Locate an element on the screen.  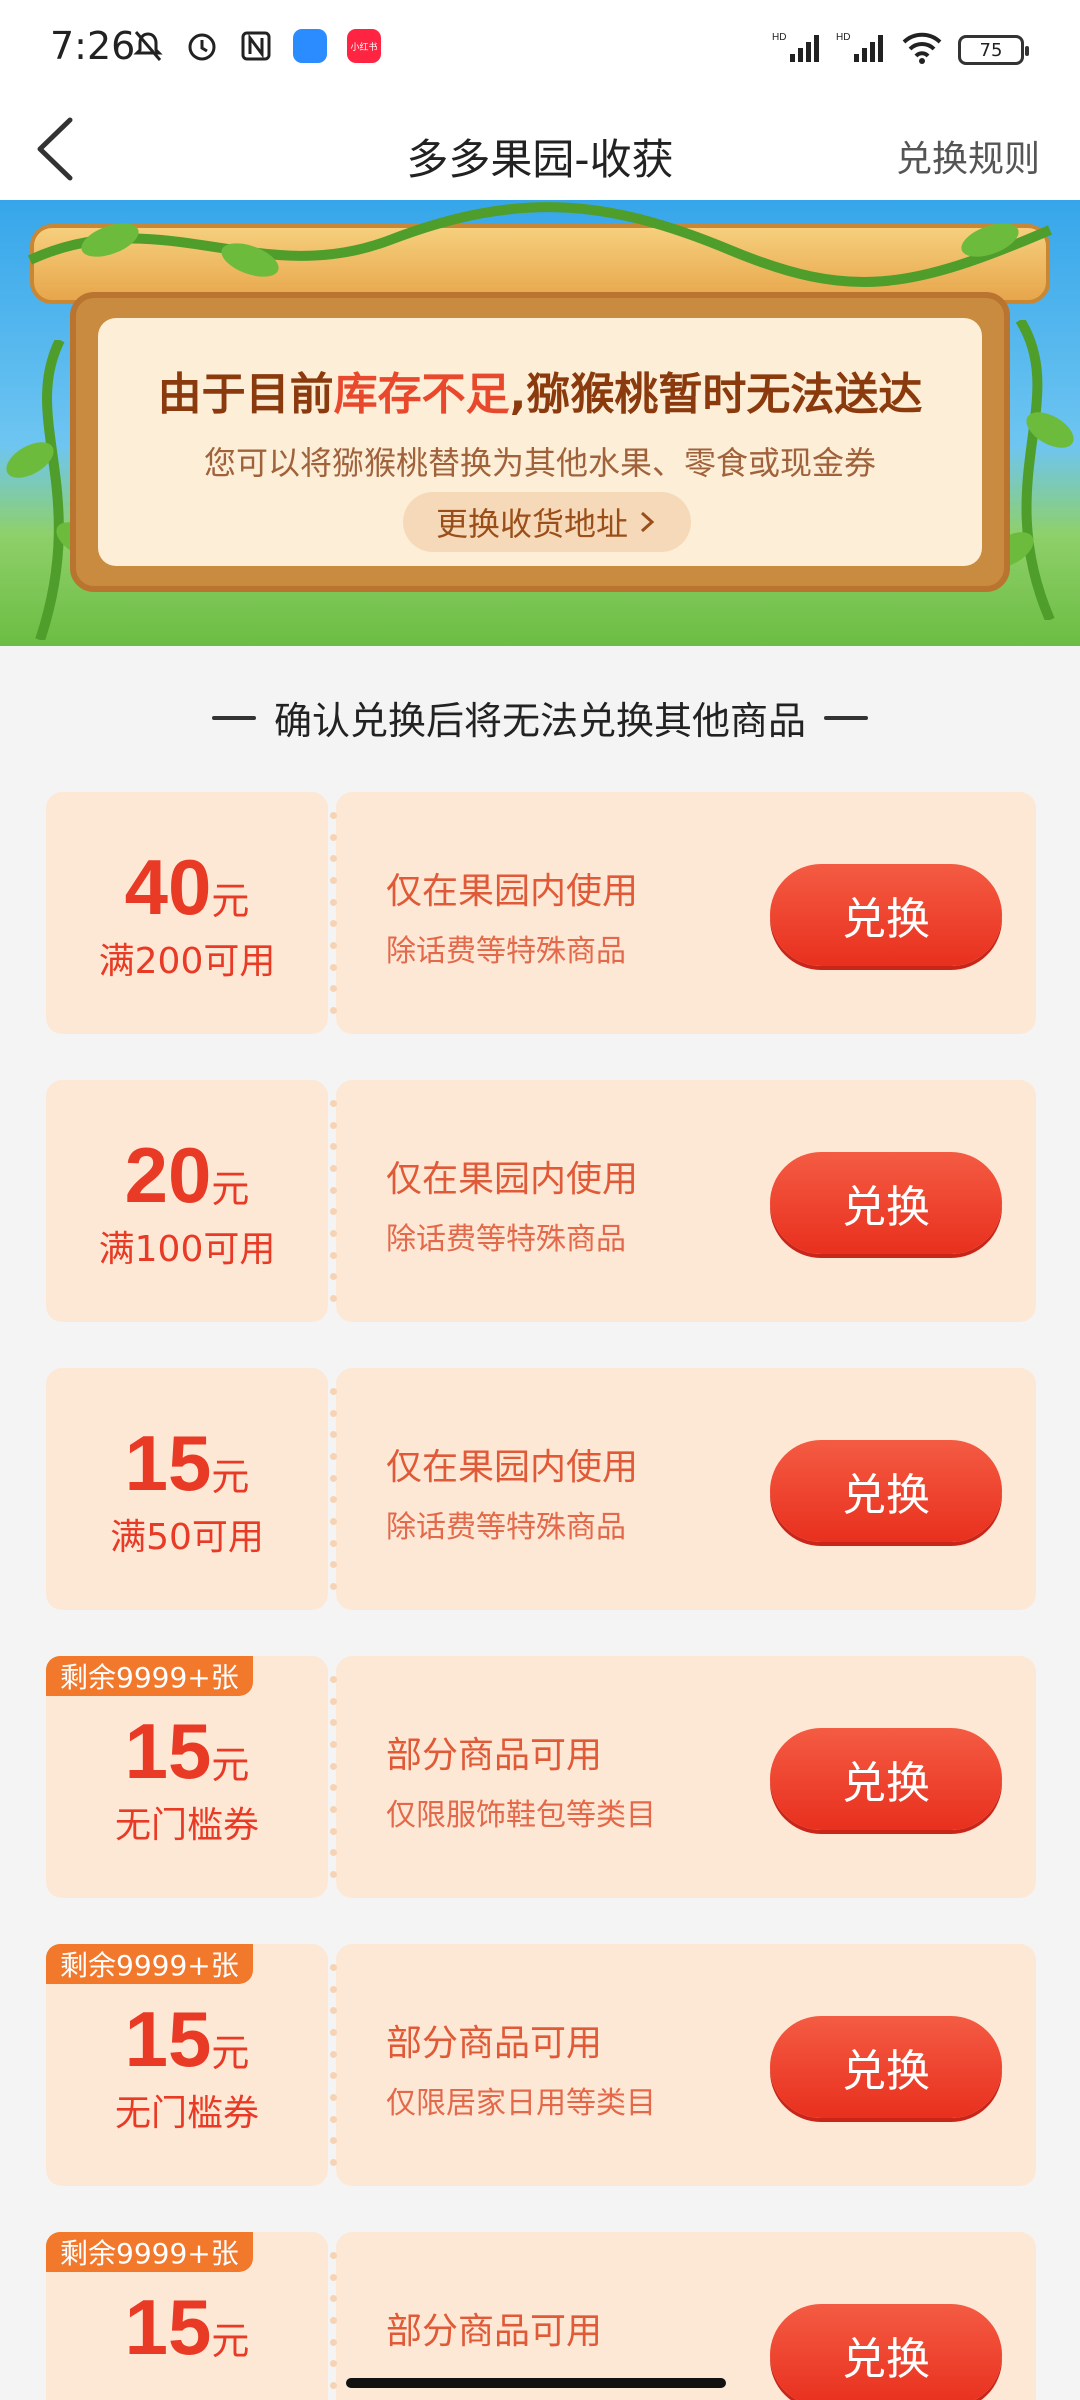
coupon-restriction: 仅限居家日用等类目 is located at coordinates (521, 2103).